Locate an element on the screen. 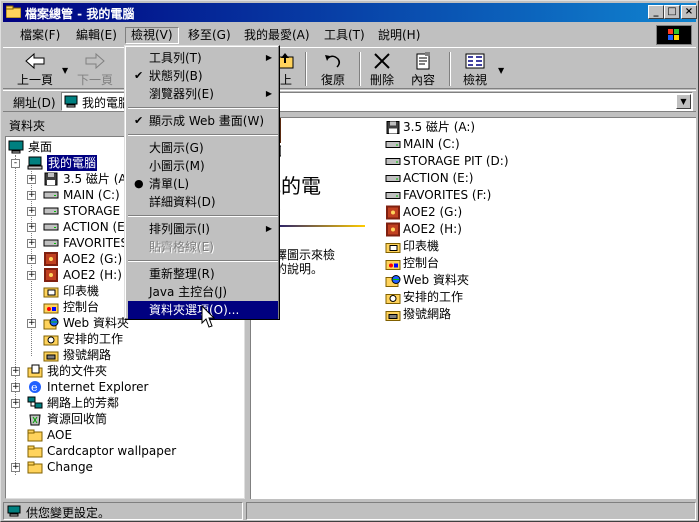  back-button: 上一頁 is located at coordinates (35, 69).